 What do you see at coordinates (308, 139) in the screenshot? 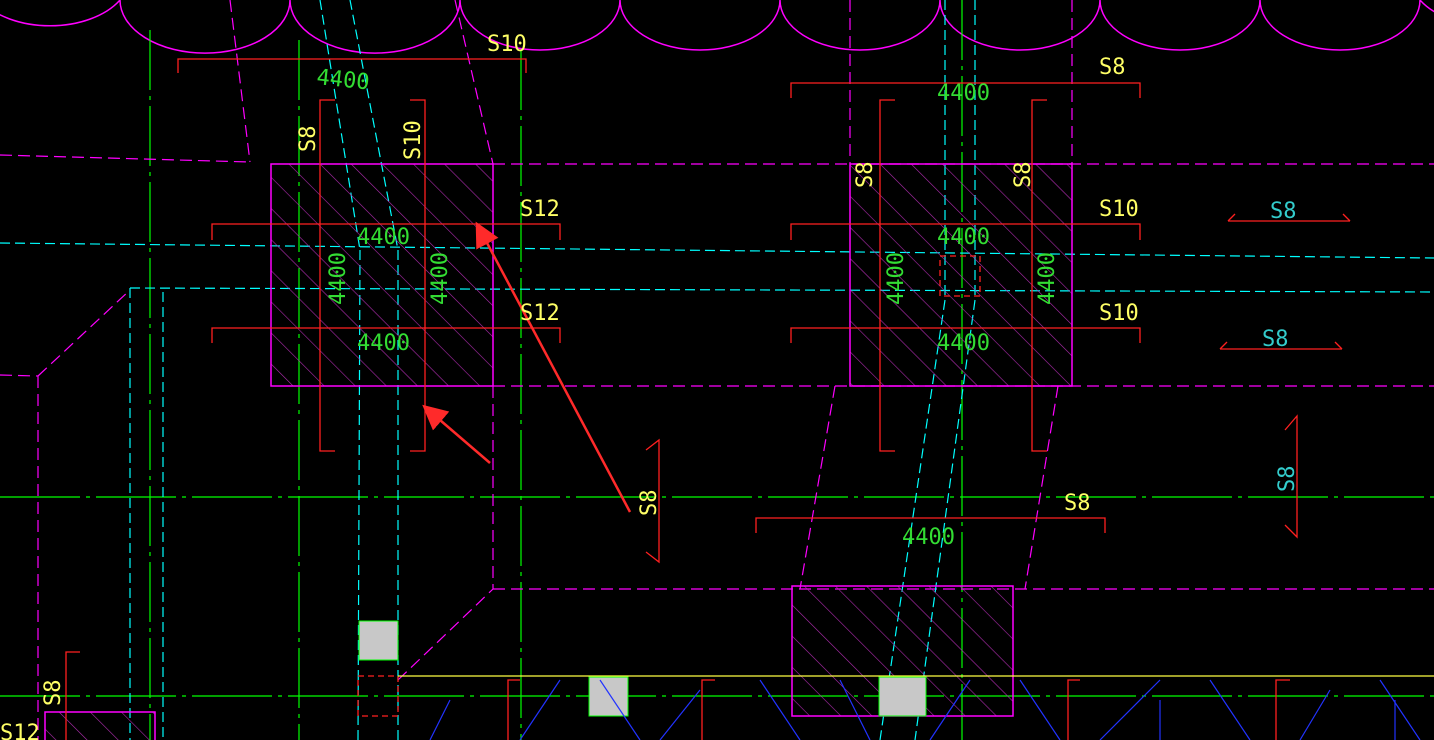
I see `label-s8-left-vert: S8` at bounding box center [308, 139].